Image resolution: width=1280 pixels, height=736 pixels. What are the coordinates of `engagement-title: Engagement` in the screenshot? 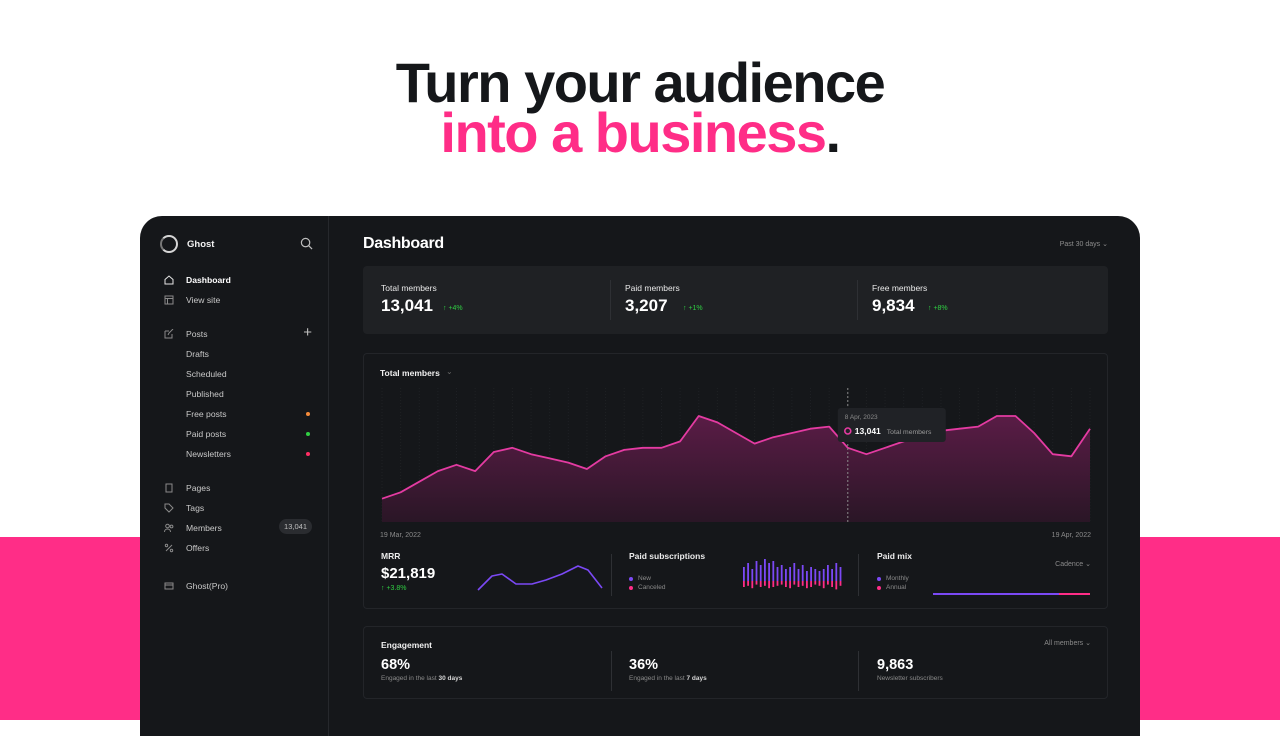 It's located at (406, 645).